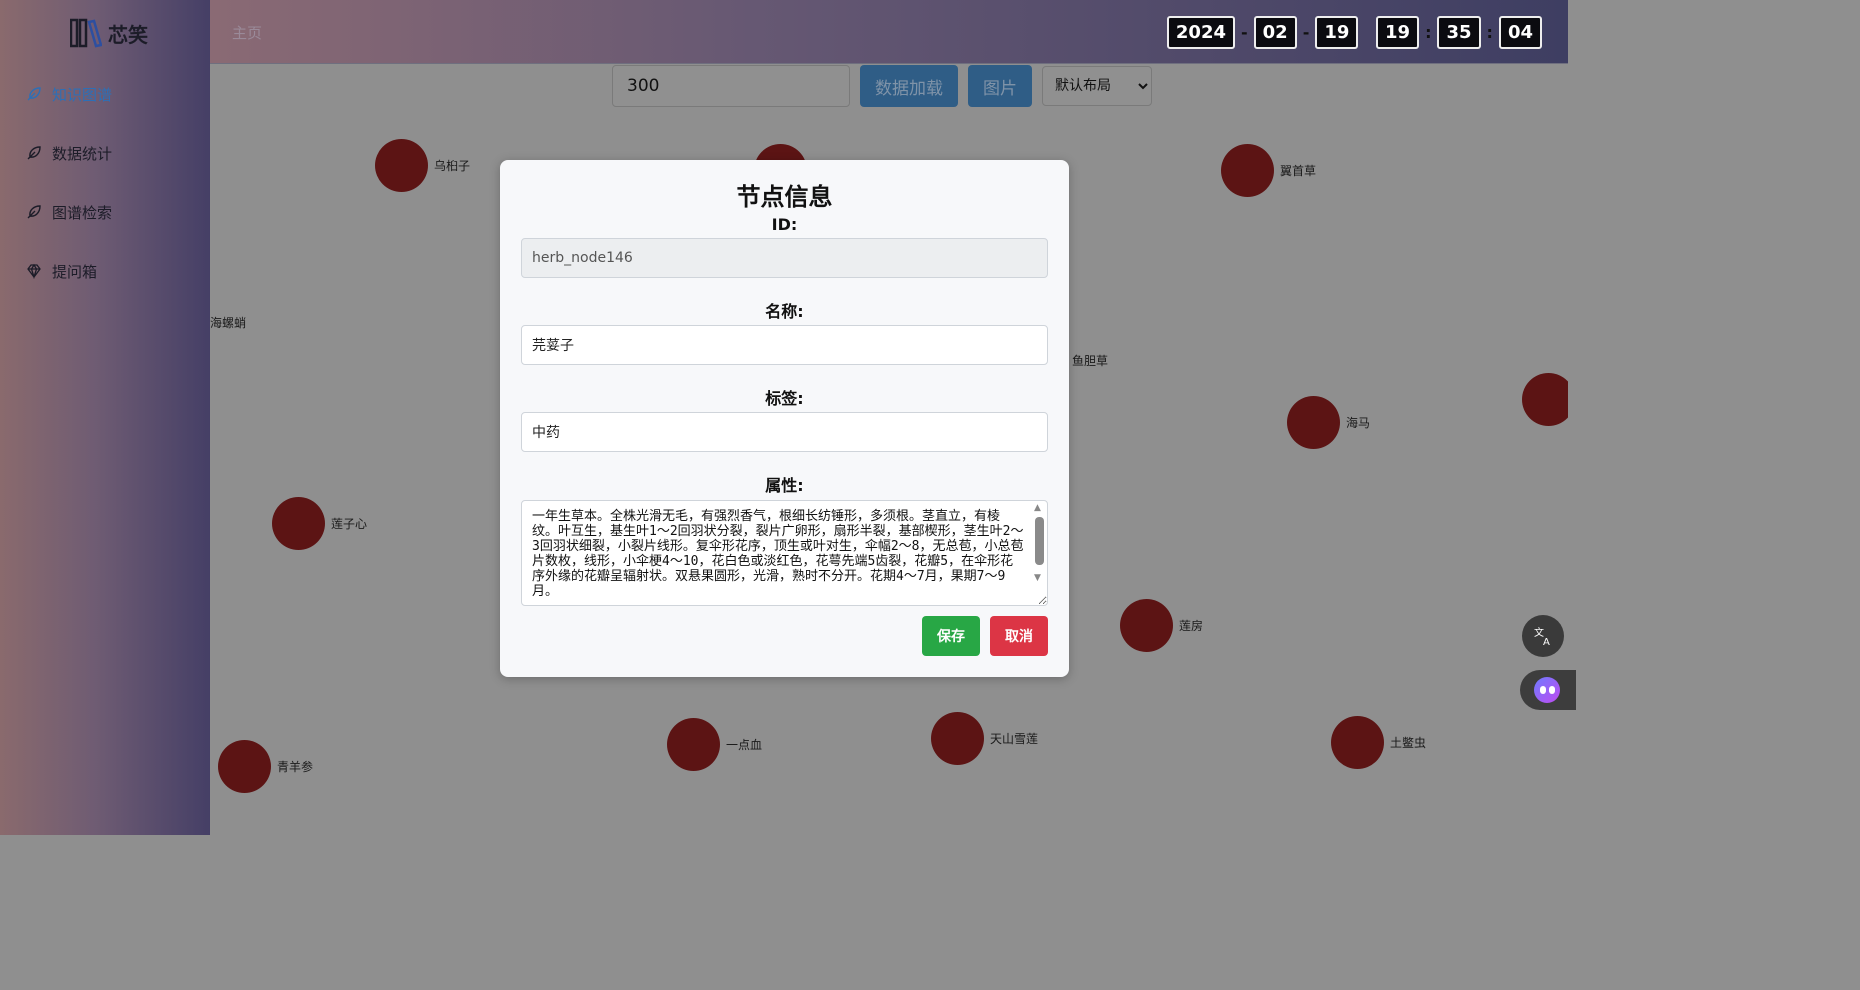  Describe the element at coordinates (82, 94) in the screenshot. I see `sidebar-item-label: 知识图谱` at that location.